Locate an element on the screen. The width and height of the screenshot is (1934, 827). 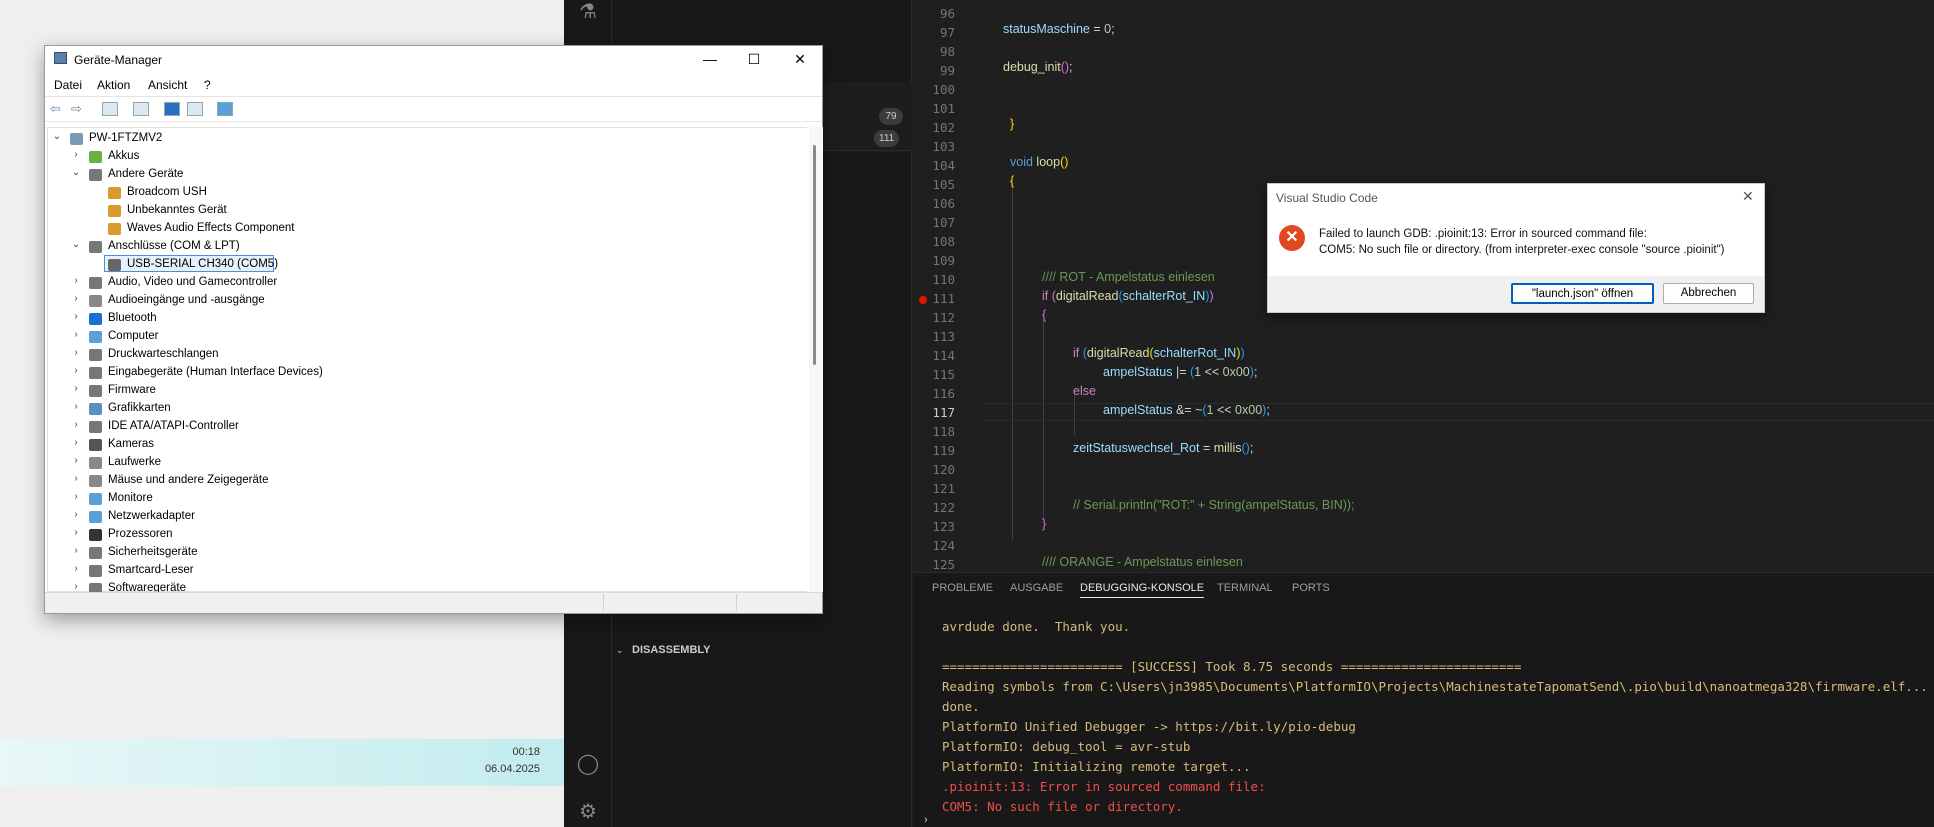
monitor-icon is located at coordinates (225, 109).